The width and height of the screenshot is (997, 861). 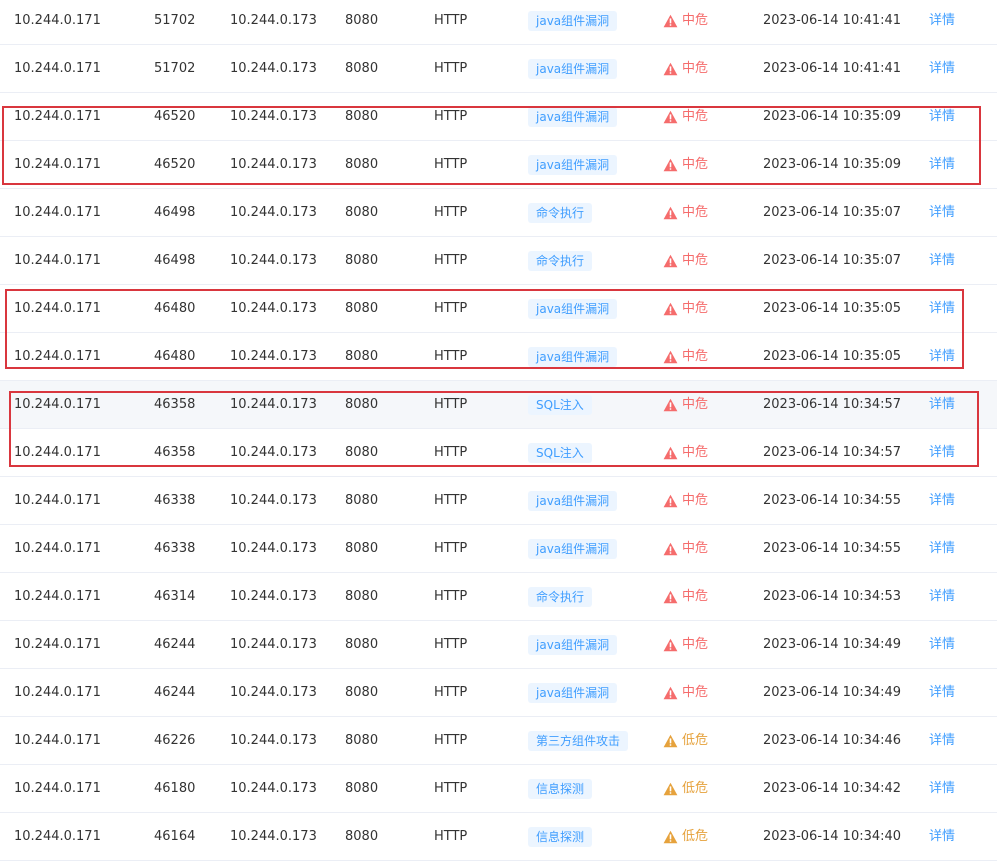 What do you see at coordinates (560, 212) in the screenshot?
I see `attack-type-tag: 命令执行` at bounding box center [560, 212].